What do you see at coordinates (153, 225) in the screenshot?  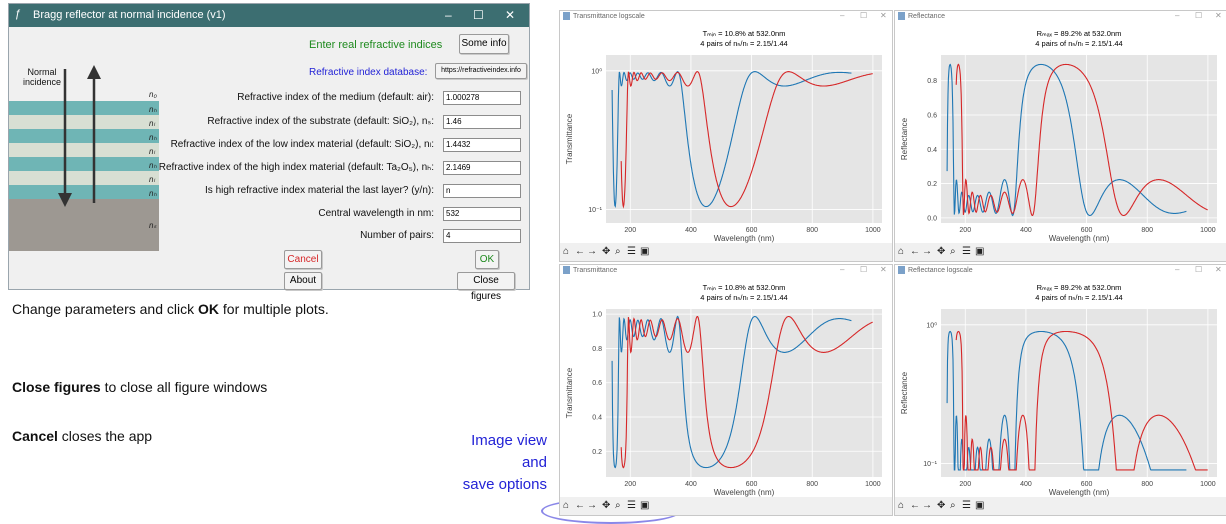 I see `layer-label-ns: nₛ` at bounding box center [153, 225].